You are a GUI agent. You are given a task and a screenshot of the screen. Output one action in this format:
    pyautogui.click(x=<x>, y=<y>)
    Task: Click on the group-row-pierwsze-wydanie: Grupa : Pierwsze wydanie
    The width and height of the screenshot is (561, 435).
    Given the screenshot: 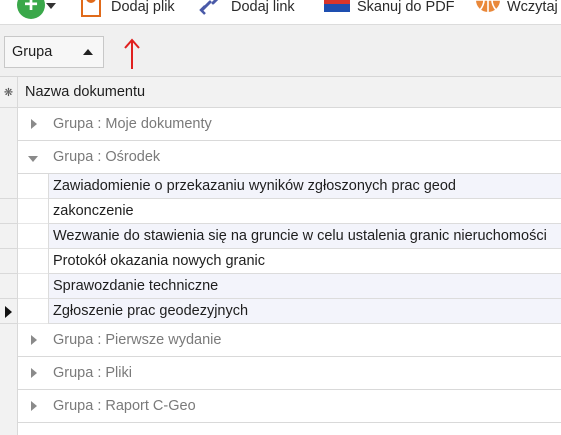 What is the action you would take?
    pyautogui.click(x=289, y=340)
    